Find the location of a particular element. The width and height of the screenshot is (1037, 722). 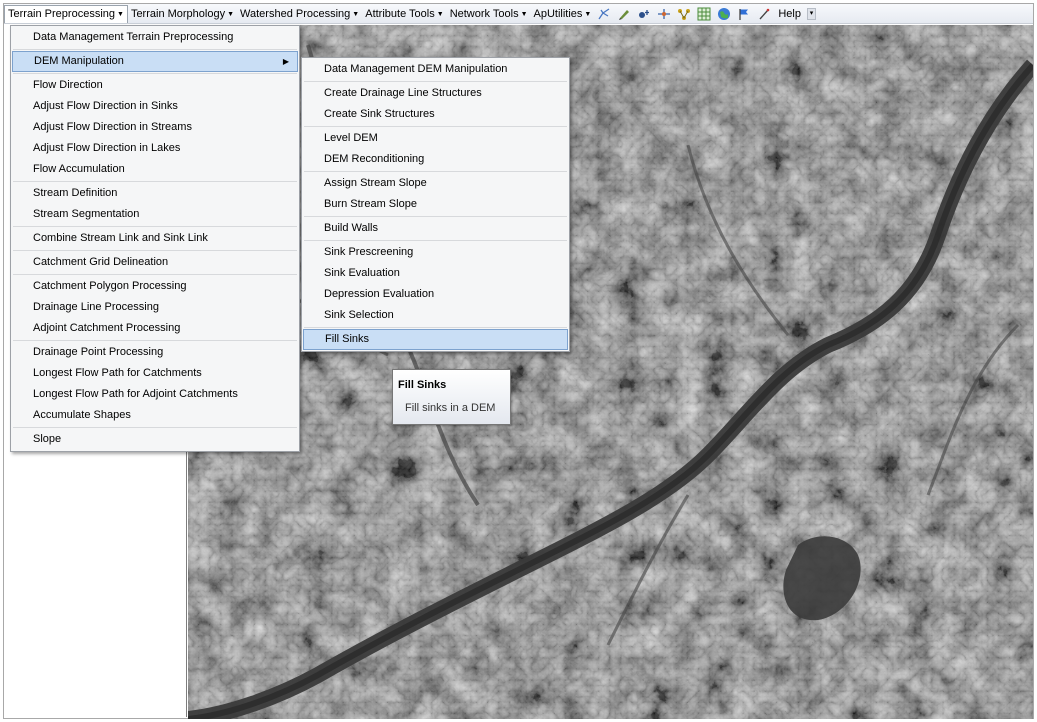

menu-label: Terrain Morphology is located at coordinates (178, 13).